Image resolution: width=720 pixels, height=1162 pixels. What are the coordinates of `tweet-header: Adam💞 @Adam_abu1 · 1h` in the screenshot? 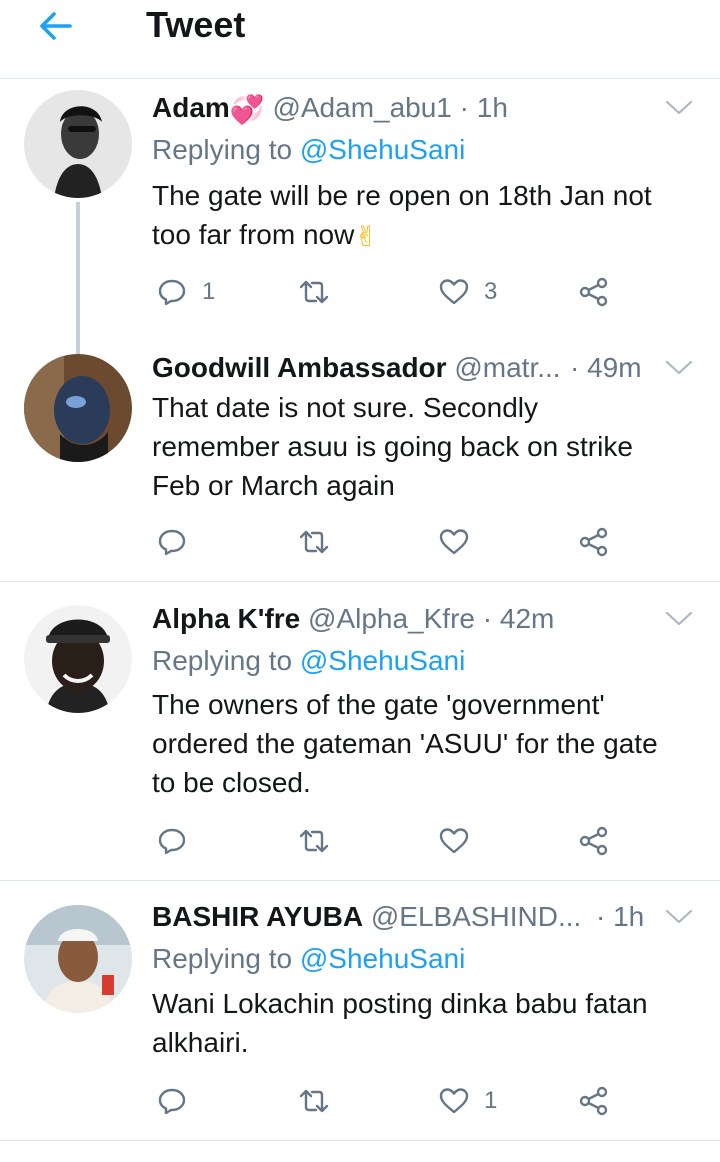 It's located at (330, 109).